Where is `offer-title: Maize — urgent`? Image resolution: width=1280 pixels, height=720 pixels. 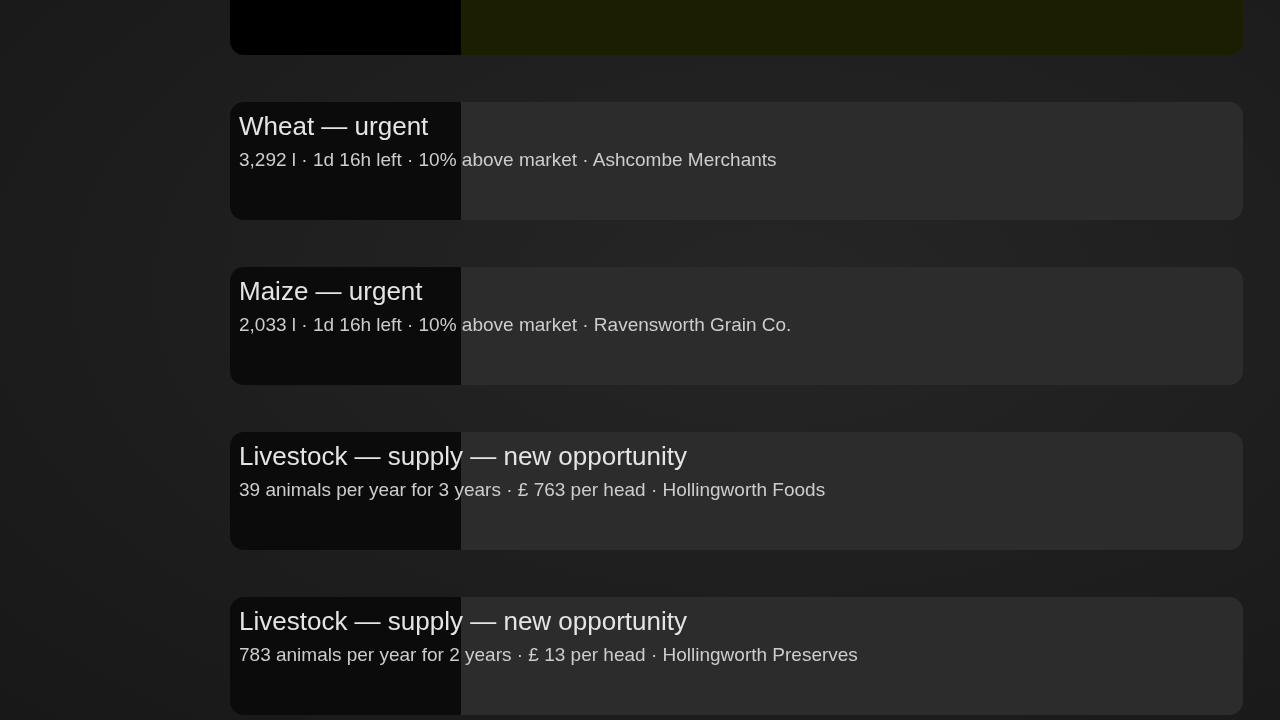 offer-title: Maize — urgent is located at coordinates (331, 291).